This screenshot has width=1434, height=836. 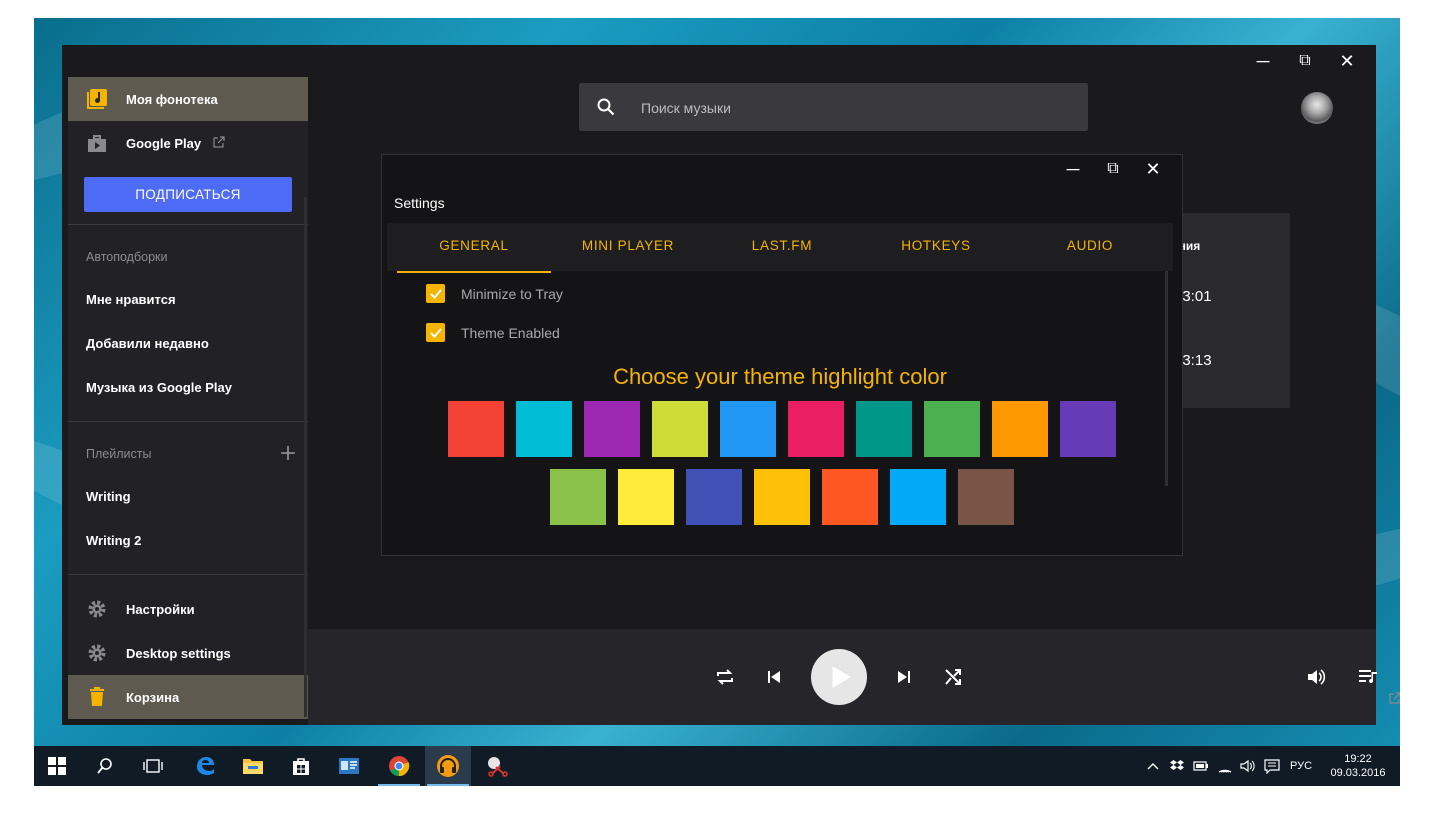 I want to click on search-input, so click(x=851, y=108).